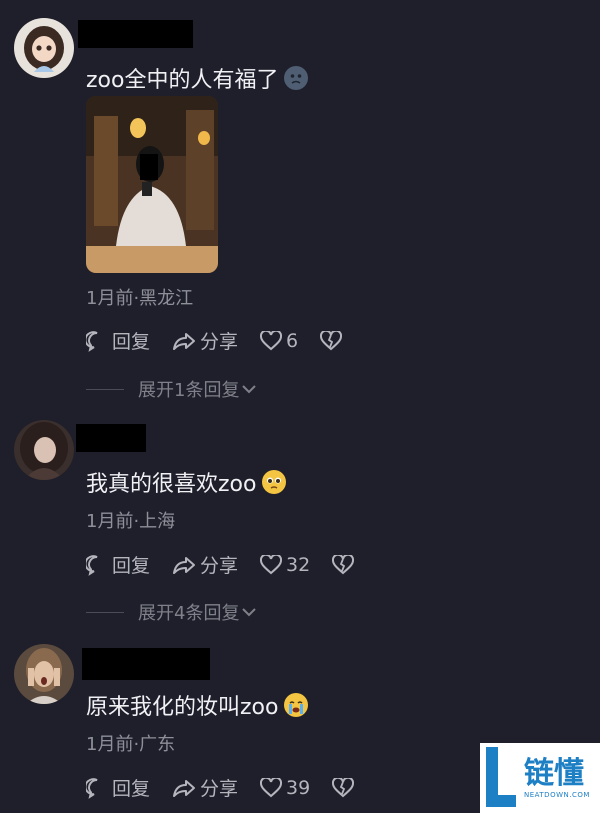 The image size is (600, 813). Describe the element at coordinates (152, 184) in the screenshot. I see `comment-photo` at that location.